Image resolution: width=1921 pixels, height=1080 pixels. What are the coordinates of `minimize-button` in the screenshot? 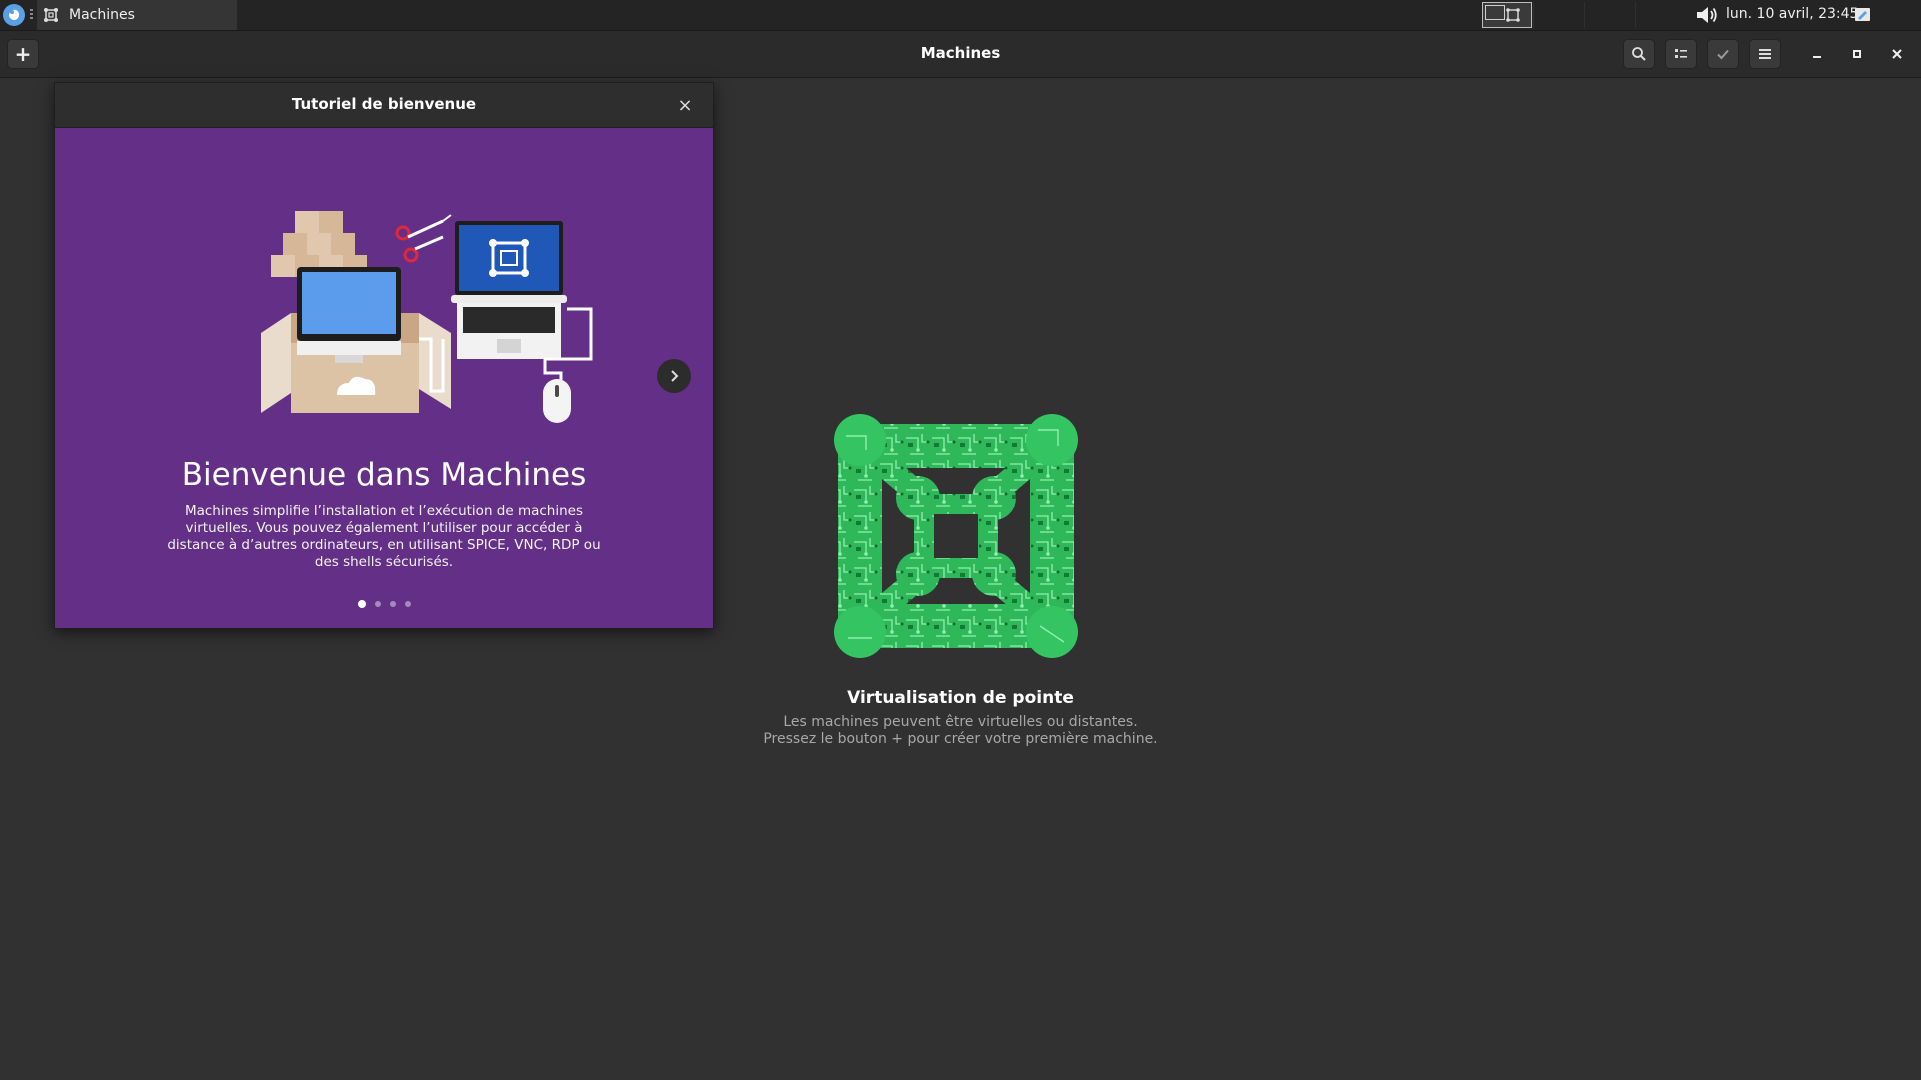 It's located at (1817, 54).